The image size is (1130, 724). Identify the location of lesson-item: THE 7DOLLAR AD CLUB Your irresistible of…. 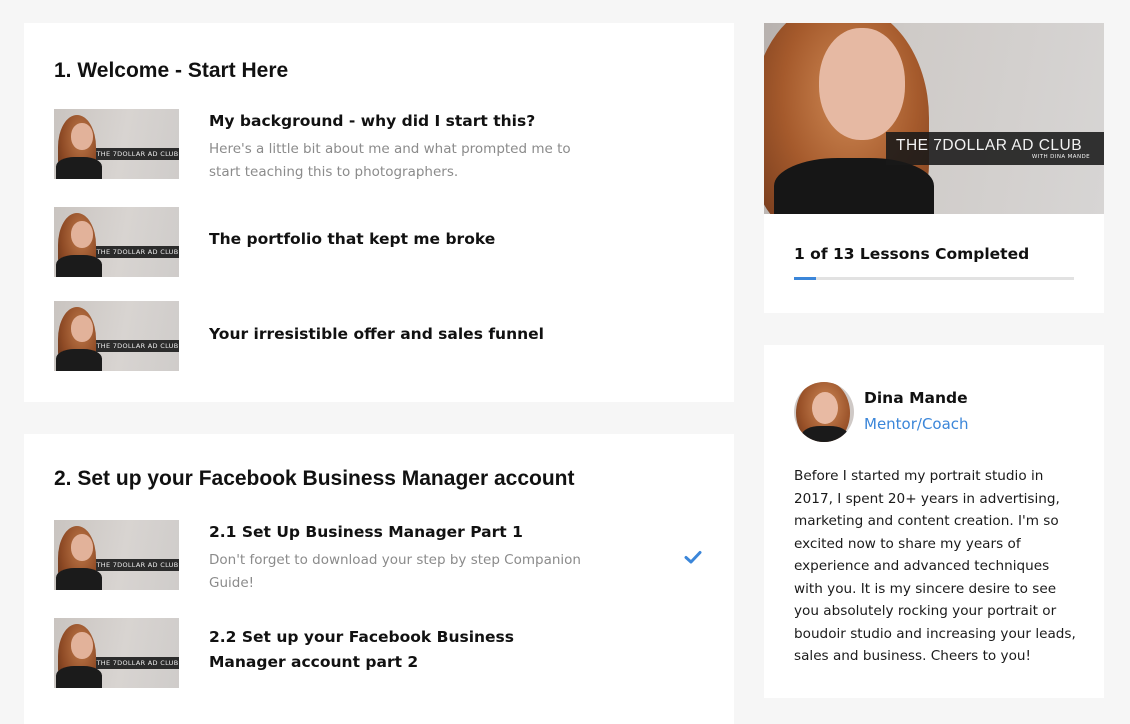
(379, 336).